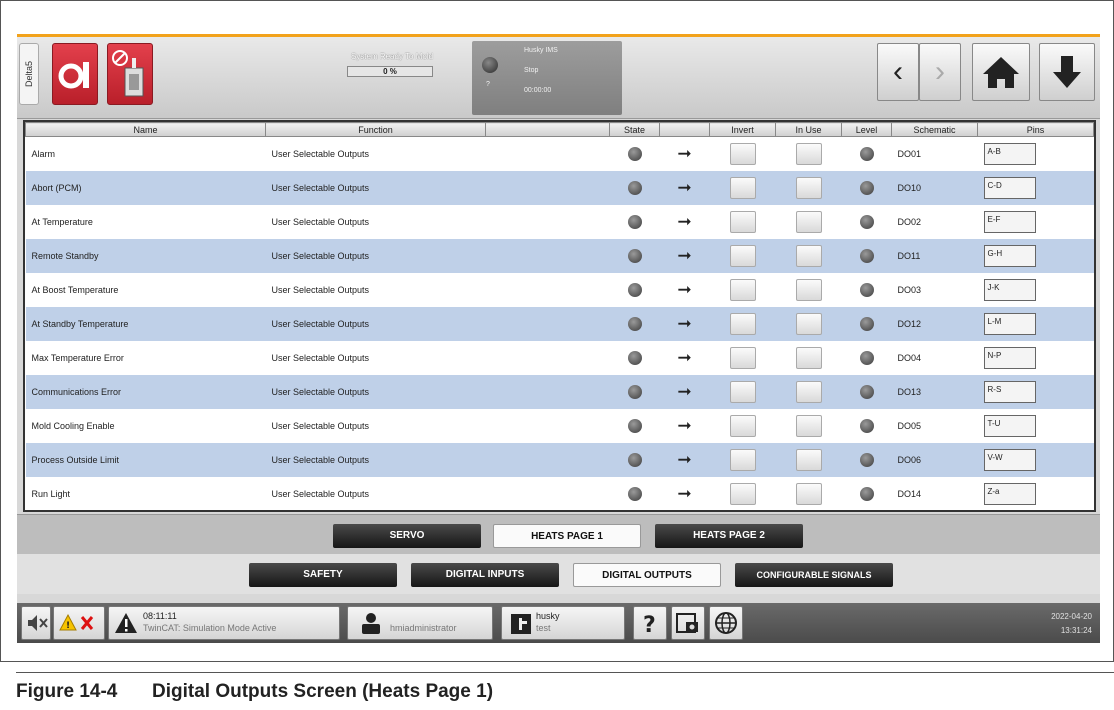  Describe the element at coordinates (67, 691) in the screenshot. I see `figure-number: Figure 14-4` at that location.